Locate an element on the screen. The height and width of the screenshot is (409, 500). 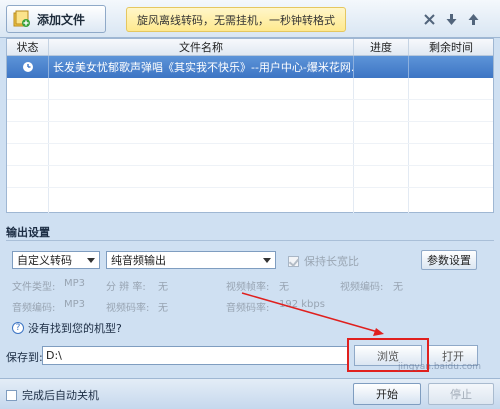
output-select: 纯音频输出 is located at coordinates (191, 260).